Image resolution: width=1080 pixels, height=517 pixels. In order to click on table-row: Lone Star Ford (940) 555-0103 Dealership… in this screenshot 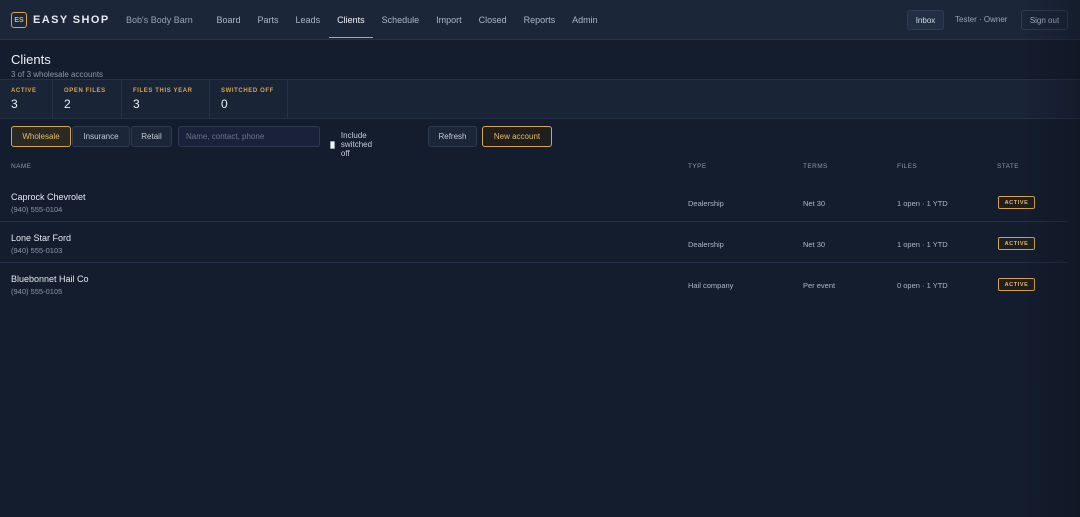, I will do `click(534, 242)`.